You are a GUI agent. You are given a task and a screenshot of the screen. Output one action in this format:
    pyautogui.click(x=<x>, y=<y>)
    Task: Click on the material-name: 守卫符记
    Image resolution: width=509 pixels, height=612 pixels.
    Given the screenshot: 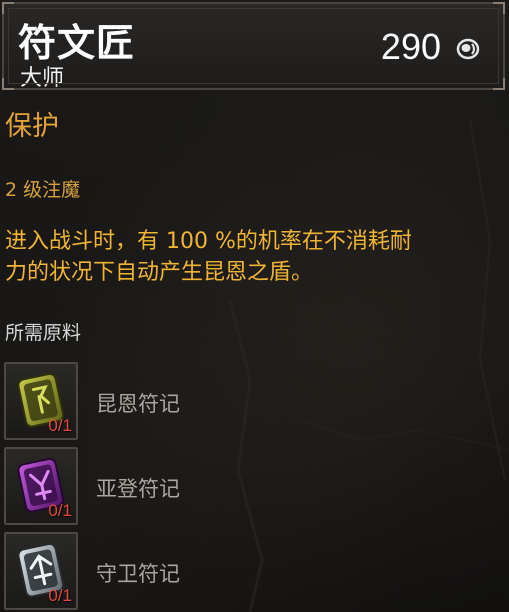 What is the action you would take?
    pyautogui.click(x=138, y=574)
    